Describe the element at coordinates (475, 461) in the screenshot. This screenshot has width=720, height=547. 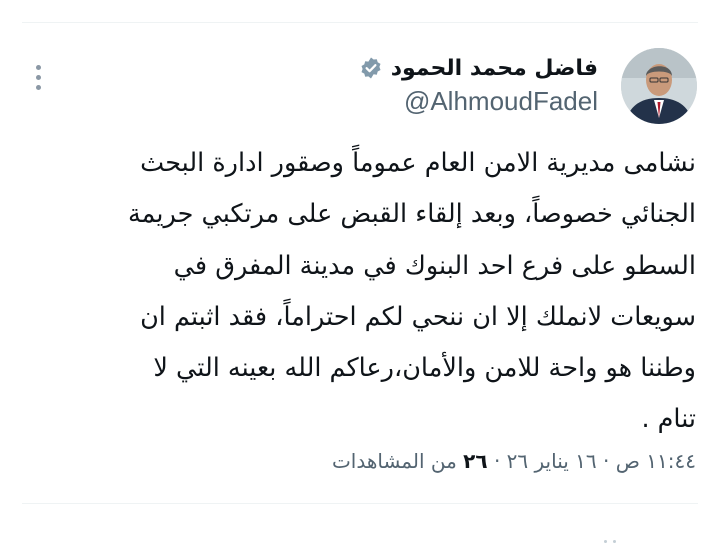
I see `views-count: ٢٦` at that location.